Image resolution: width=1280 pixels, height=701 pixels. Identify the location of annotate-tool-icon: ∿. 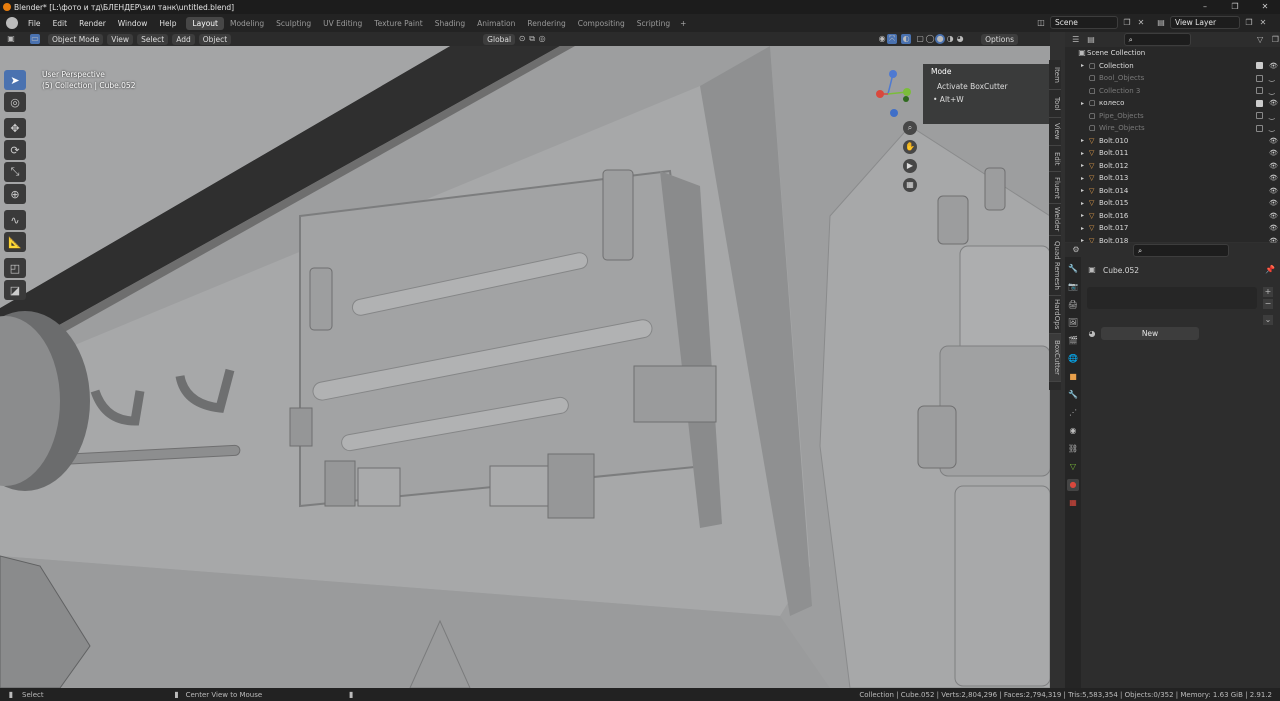
(15, 220).